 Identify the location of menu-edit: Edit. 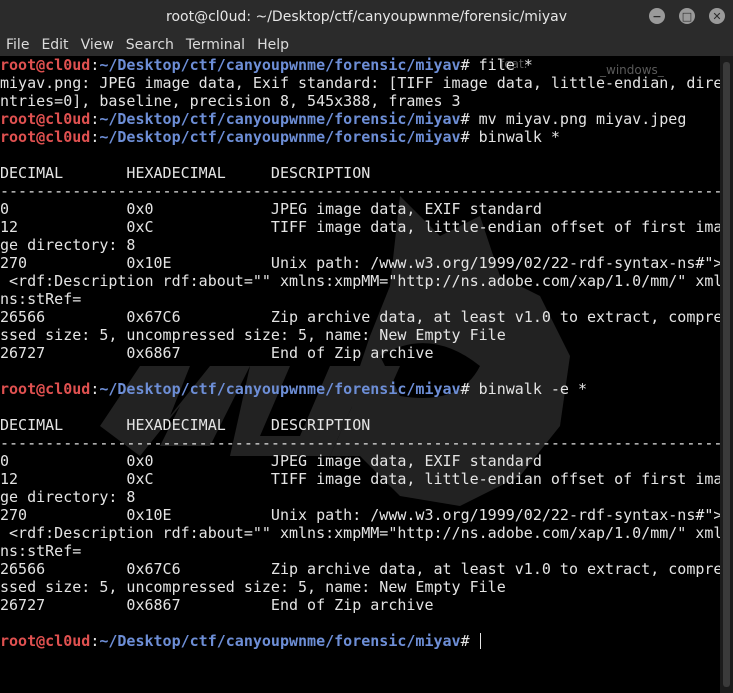
(54, 45).